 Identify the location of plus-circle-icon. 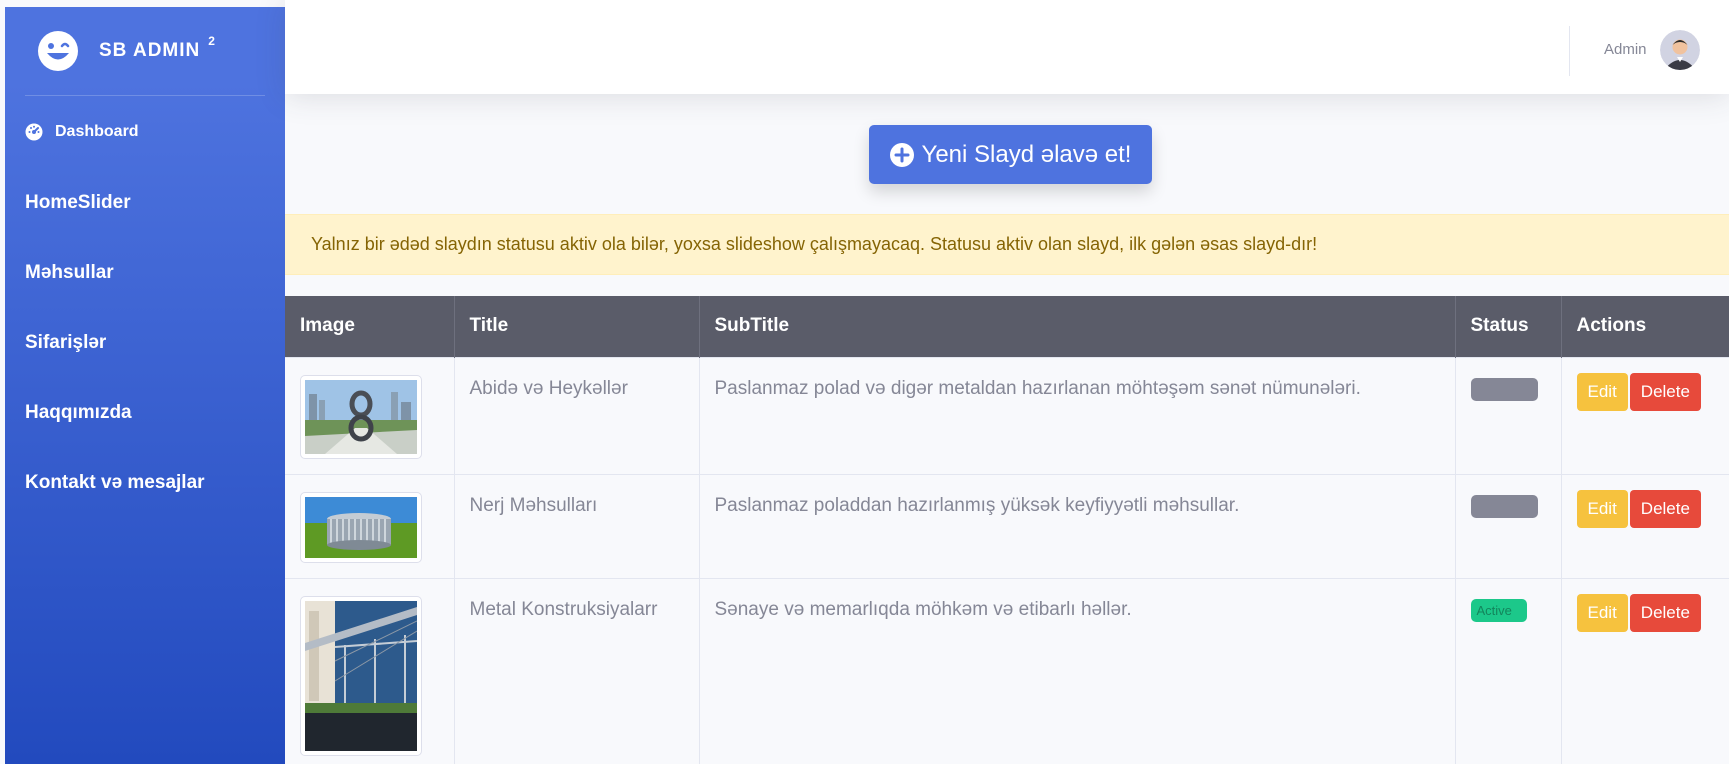
(901, 154).